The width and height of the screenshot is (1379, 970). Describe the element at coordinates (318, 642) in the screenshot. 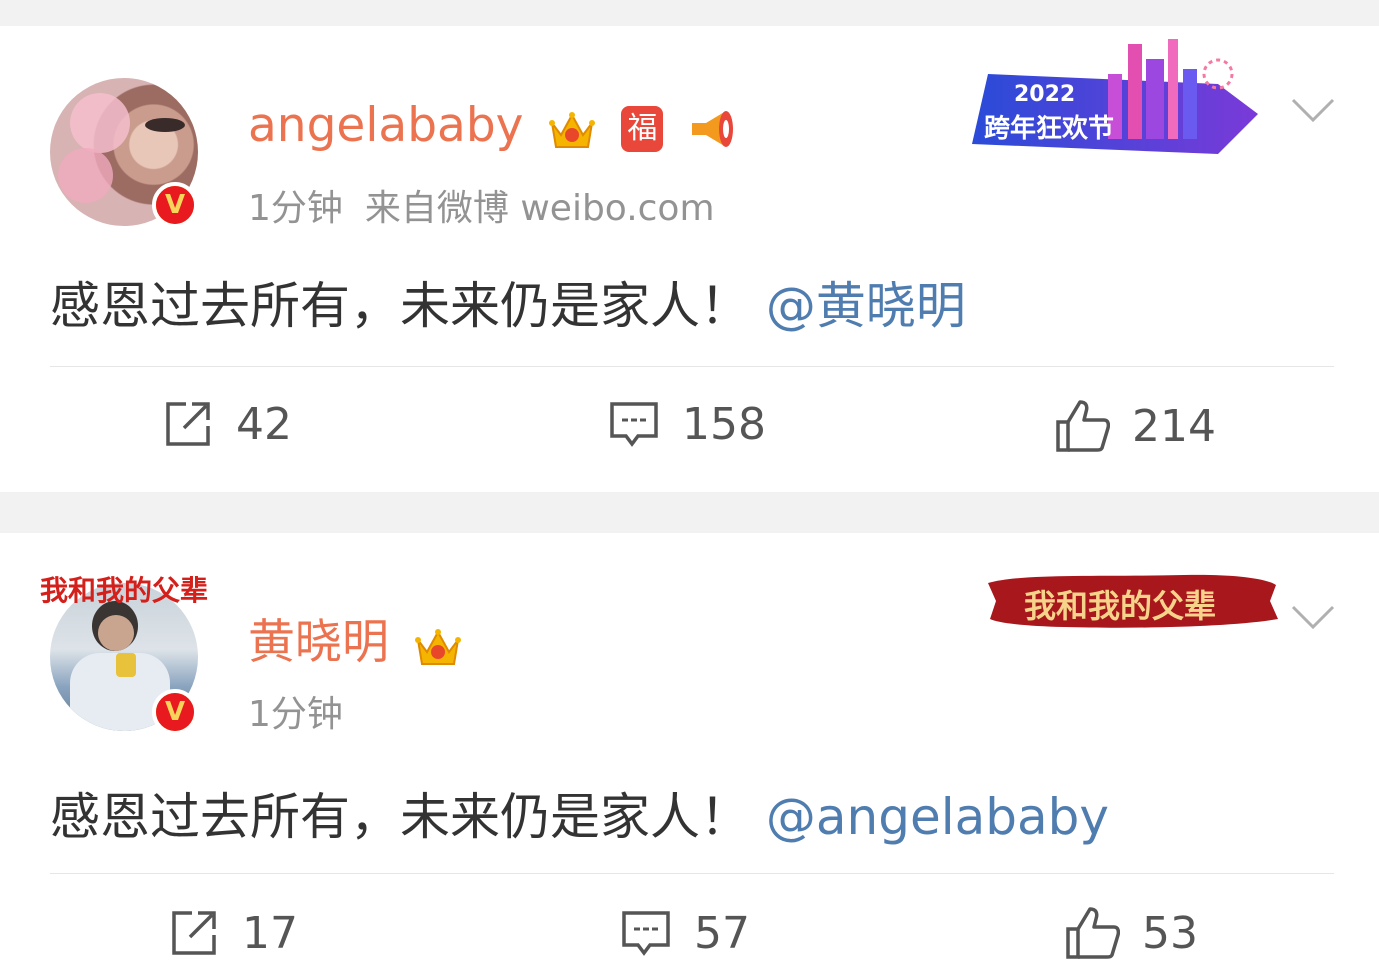

I see `username: 黄晓明` at that location.